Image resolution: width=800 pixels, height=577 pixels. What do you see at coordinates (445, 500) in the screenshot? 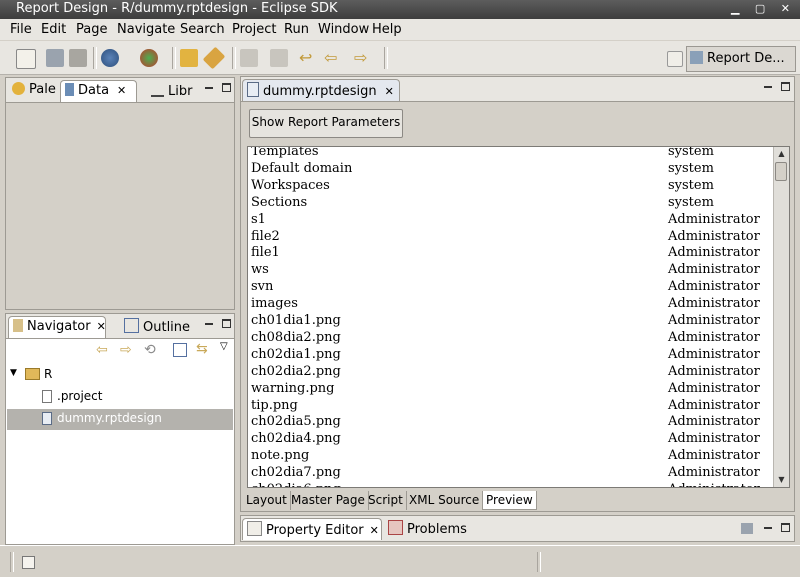
I see `tab-xml-source: XML Source` at bounding box center [445, 500].